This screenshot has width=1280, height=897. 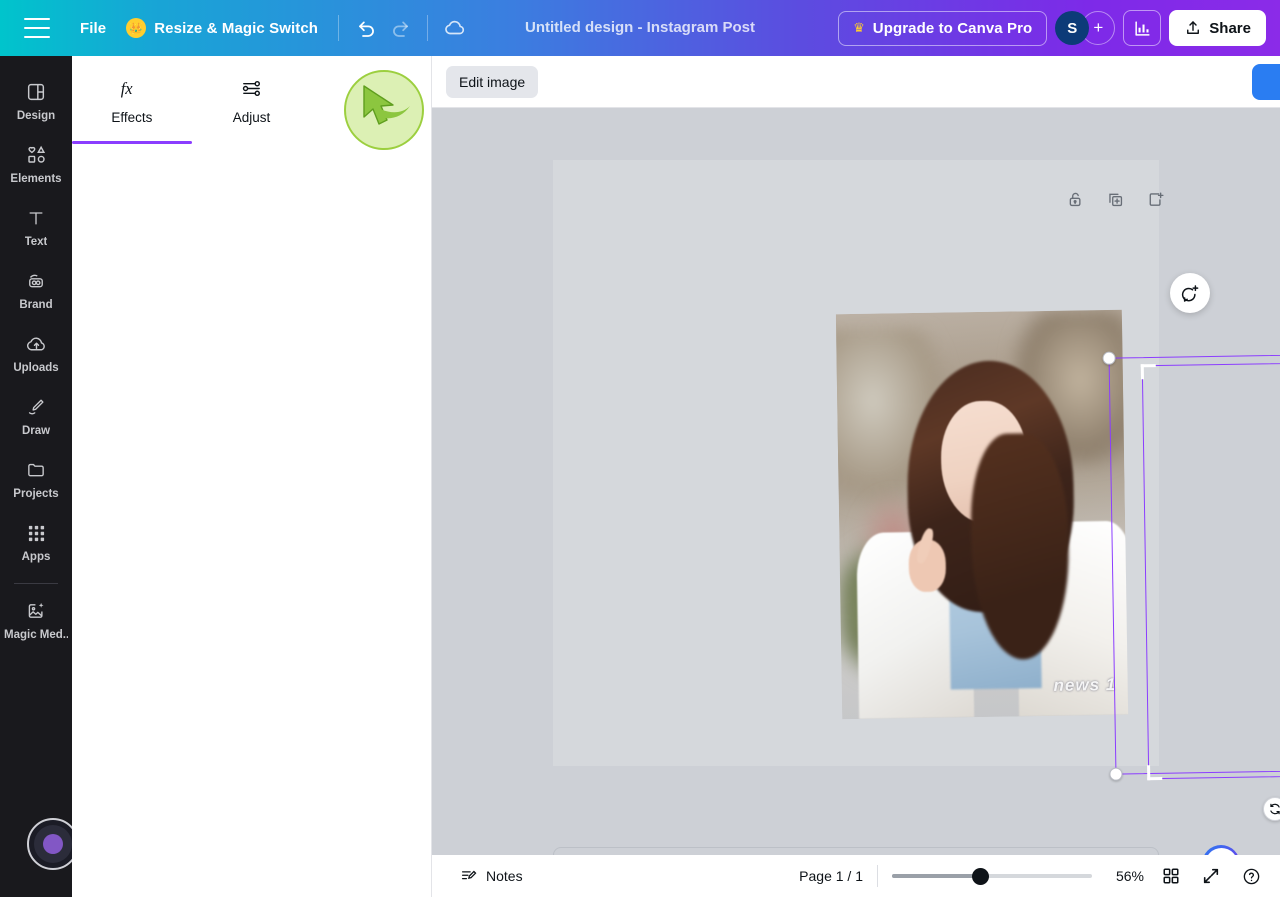 I want to click on undo-icon, so click(x=366, y=28).